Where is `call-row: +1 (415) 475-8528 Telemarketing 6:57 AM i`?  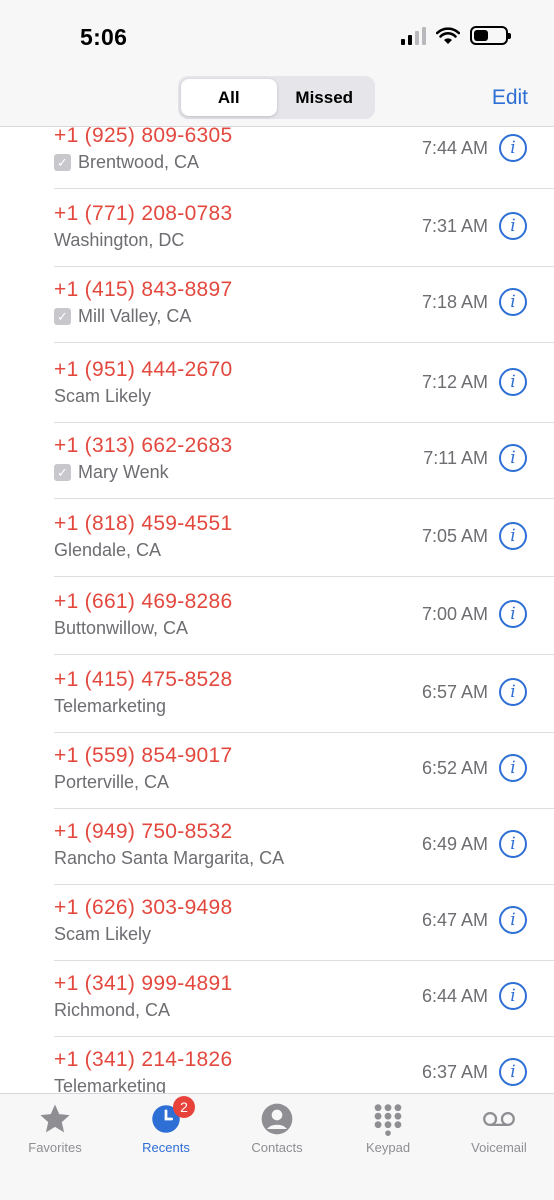
call-row: +1 (415) 475-8528 Telemarketing 6:57 AM i is located at coordinates (304, 694).